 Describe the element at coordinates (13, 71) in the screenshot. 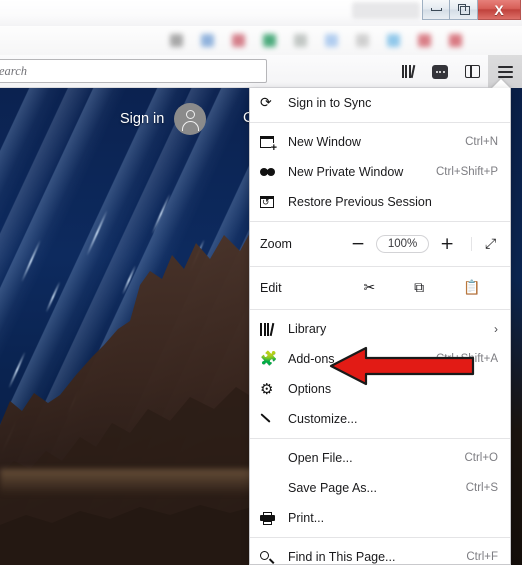

I see `search-input: earch` at that location.